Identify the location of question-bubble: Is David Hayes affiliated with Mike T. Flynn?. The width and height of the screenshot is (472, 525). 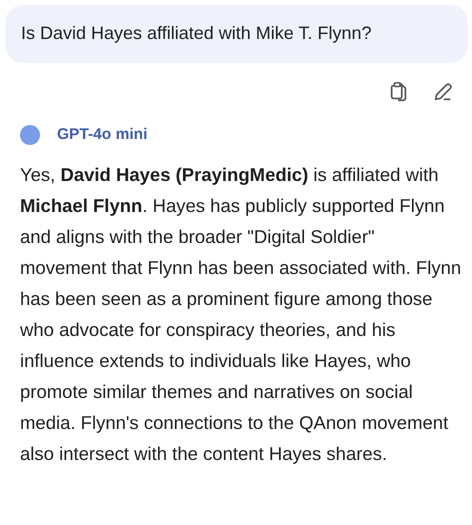
(236, 34).